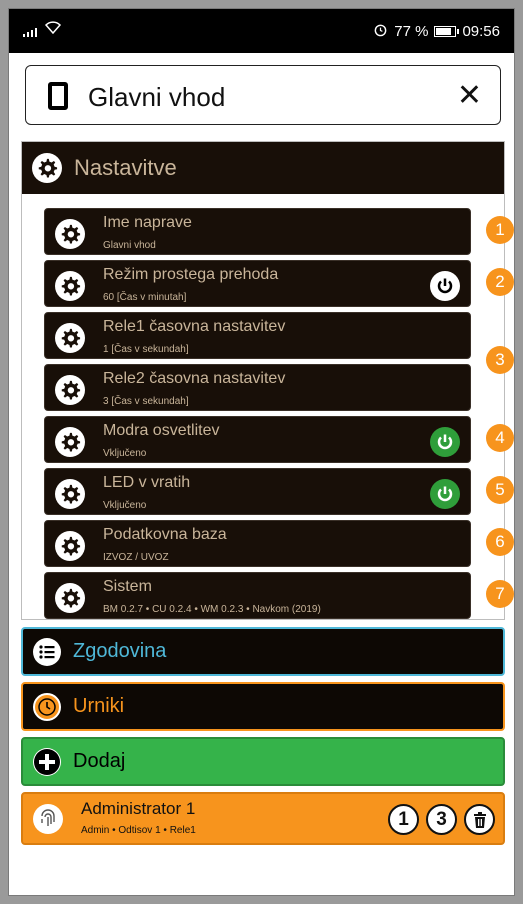 The width and height of the screenshot is (523, 904). Describe the element at coordinates (441, 819) in the screenshot. I see `relay-count-badge: 3` at that location.